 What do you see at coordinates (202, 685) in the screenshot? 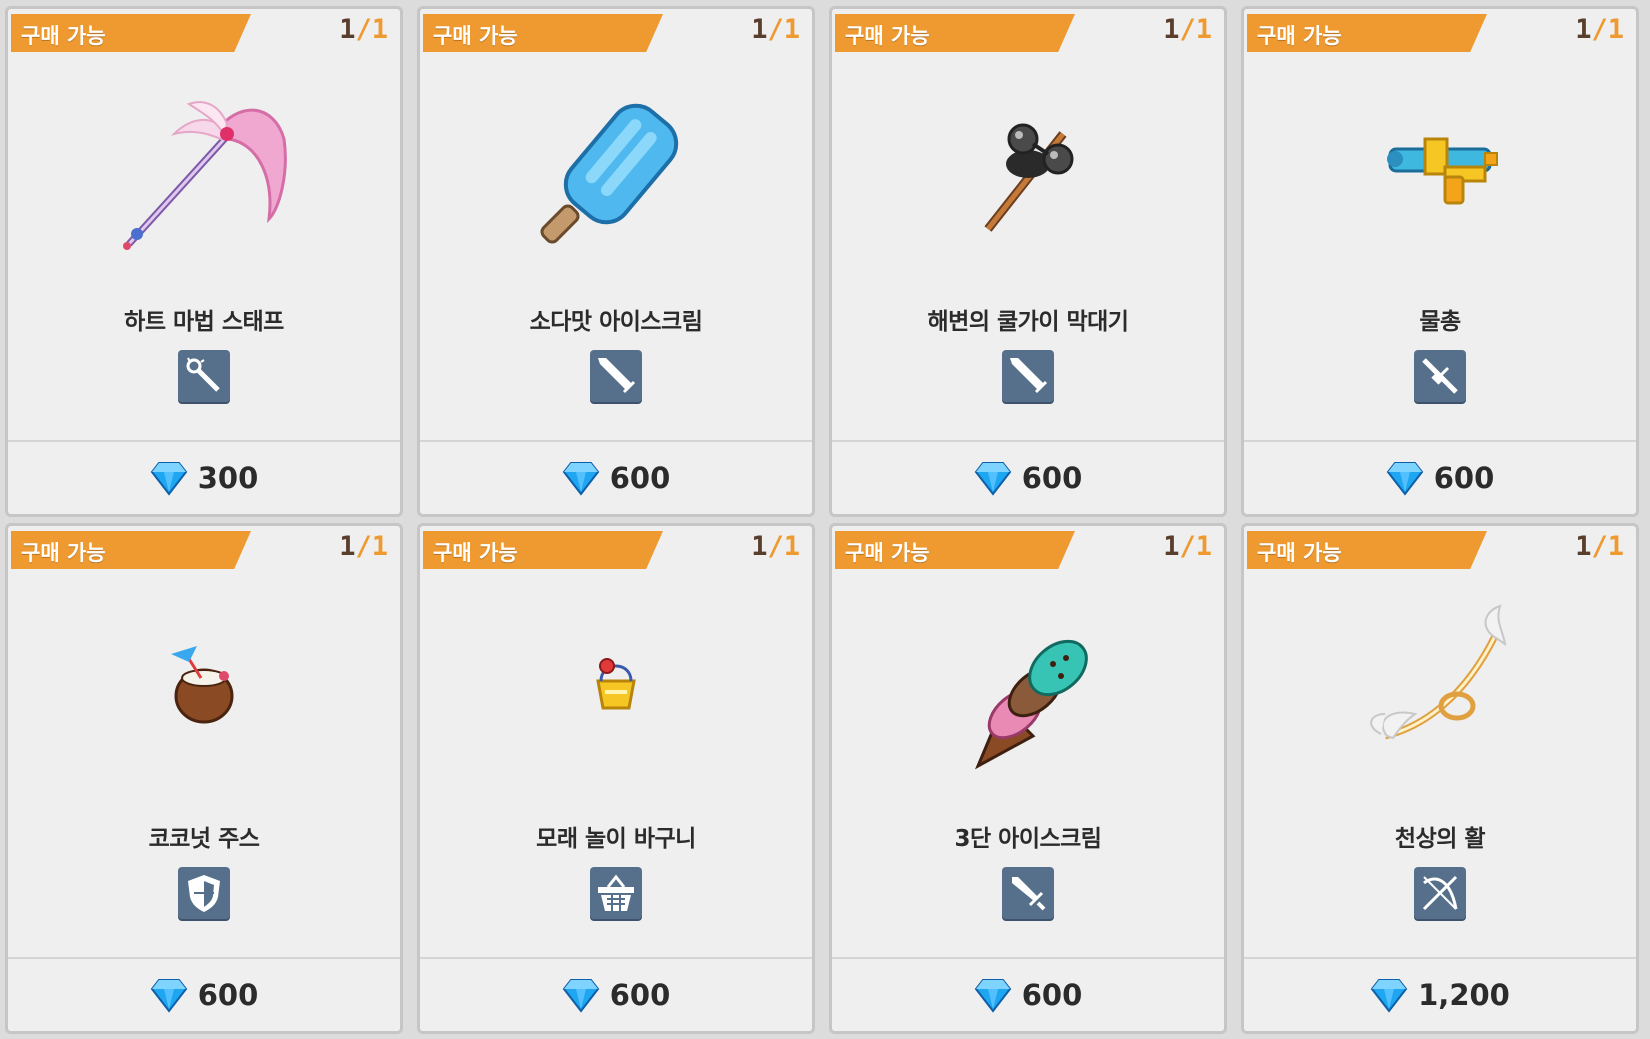
I see `coconut-drink-image` at bounding box center [202, 685].